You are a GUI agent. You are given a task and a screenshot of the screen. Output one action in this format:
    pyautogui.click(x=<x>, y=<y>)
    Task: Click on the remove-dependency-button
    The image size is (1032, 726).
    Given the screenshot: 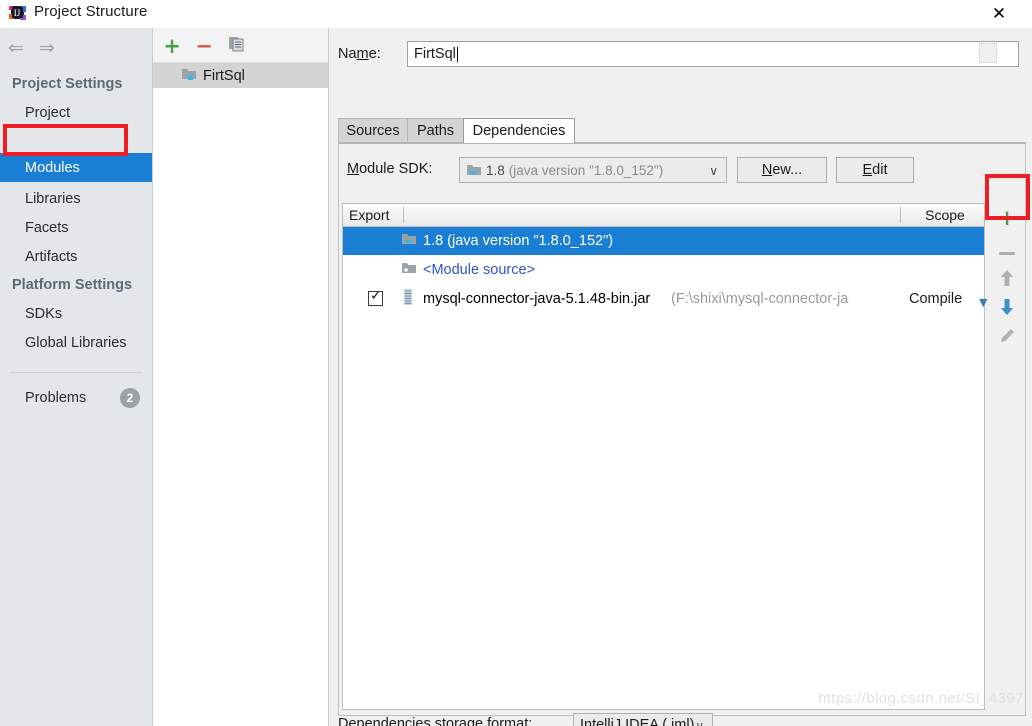 What is the action you would take?
    pyautogui.click(x=1007, y=251)
    